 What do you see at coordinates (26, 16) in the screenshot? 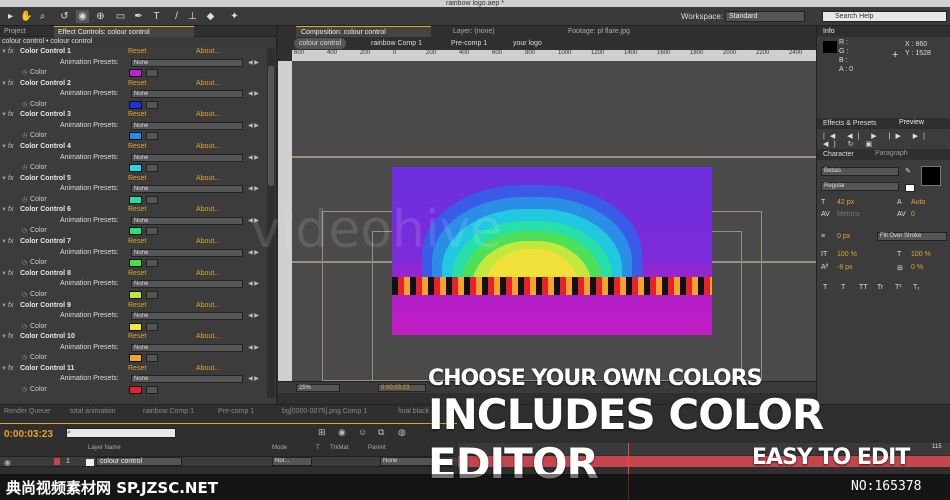
I see `hand-tool-icon: ✋` at bounding box center [26, 16].